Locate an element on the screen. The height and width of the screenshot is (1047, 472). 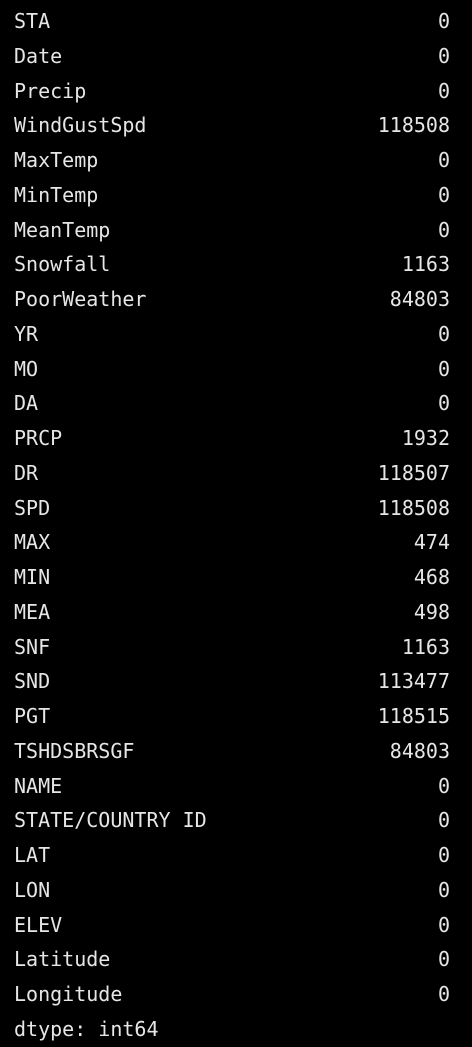
series-row: WindGustSpd 118508 is located at coordinates (232, 125).